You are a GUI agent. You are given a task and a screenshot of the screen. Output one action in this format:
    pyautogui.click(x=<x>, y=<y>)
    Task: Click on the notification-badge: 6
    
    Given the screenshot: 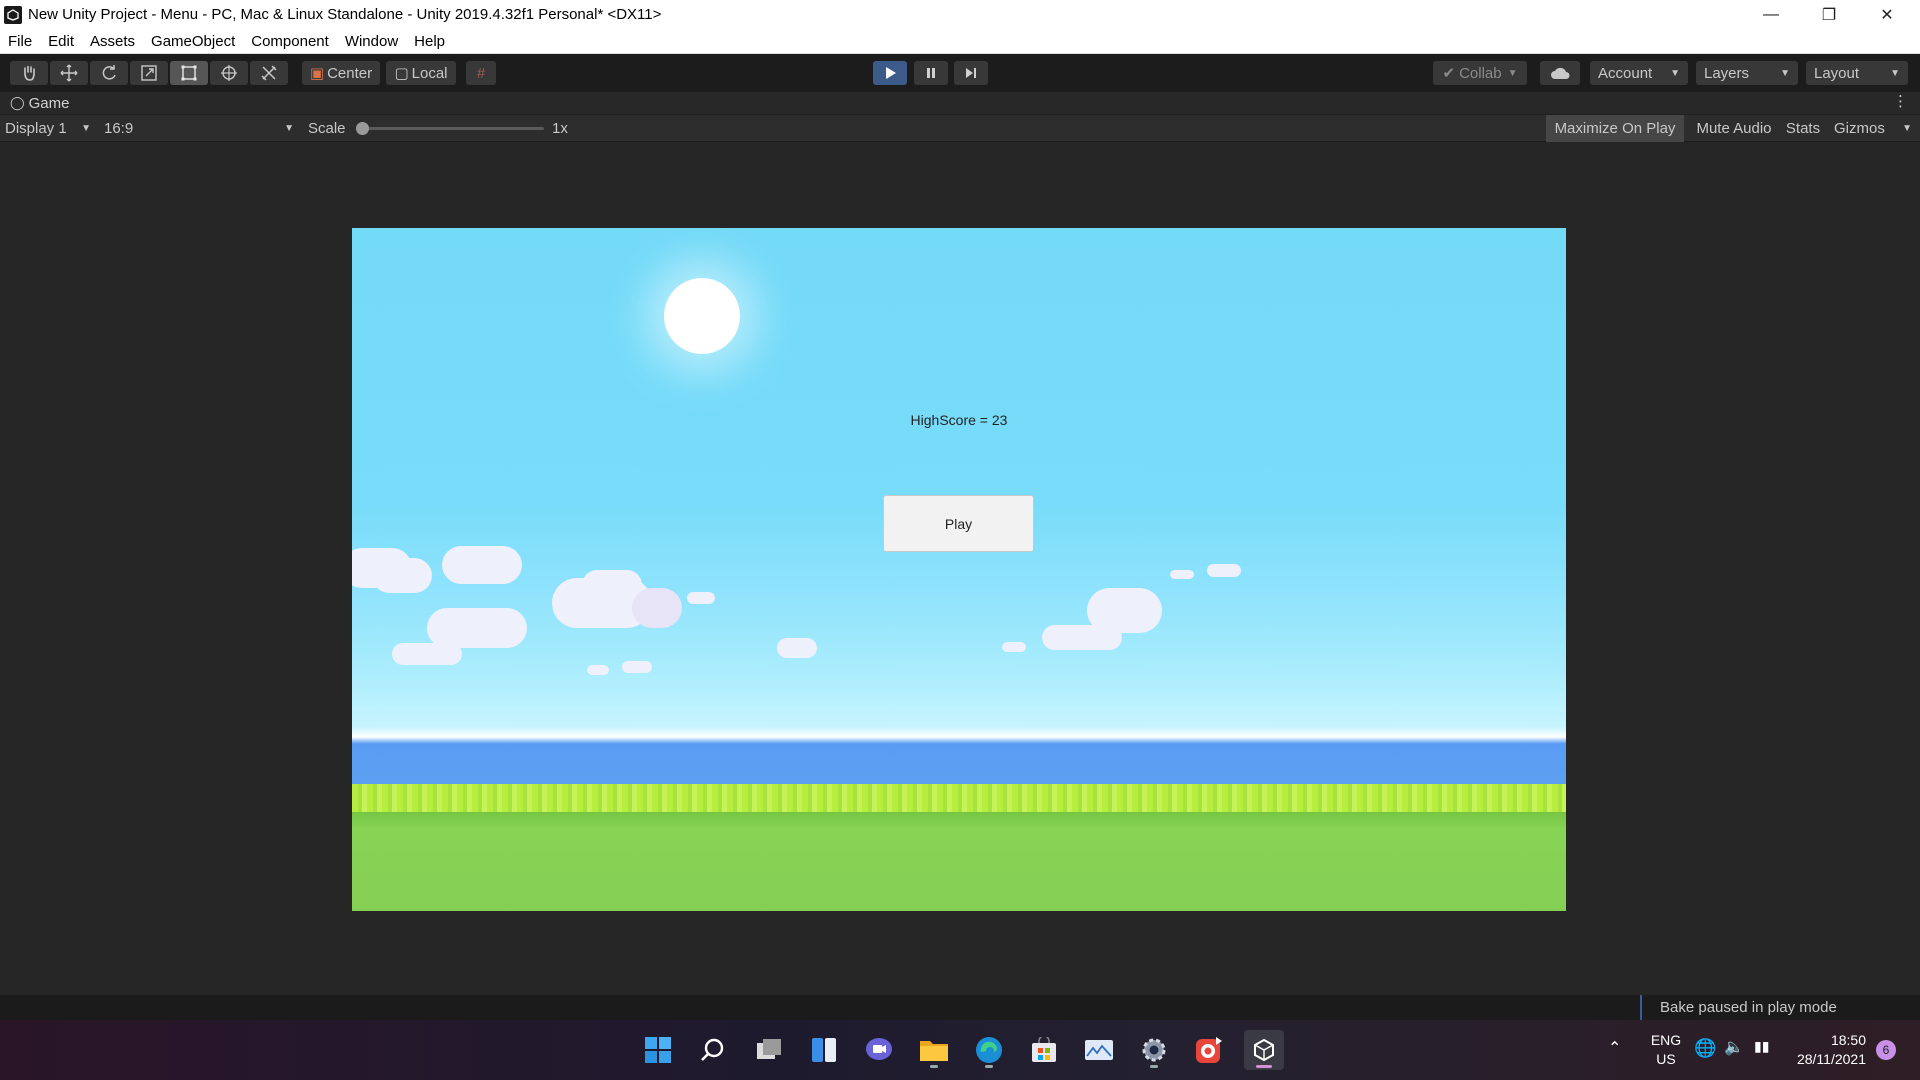 What is the action you would take?
    pyautogui.click(x=1886, y=1050)
    